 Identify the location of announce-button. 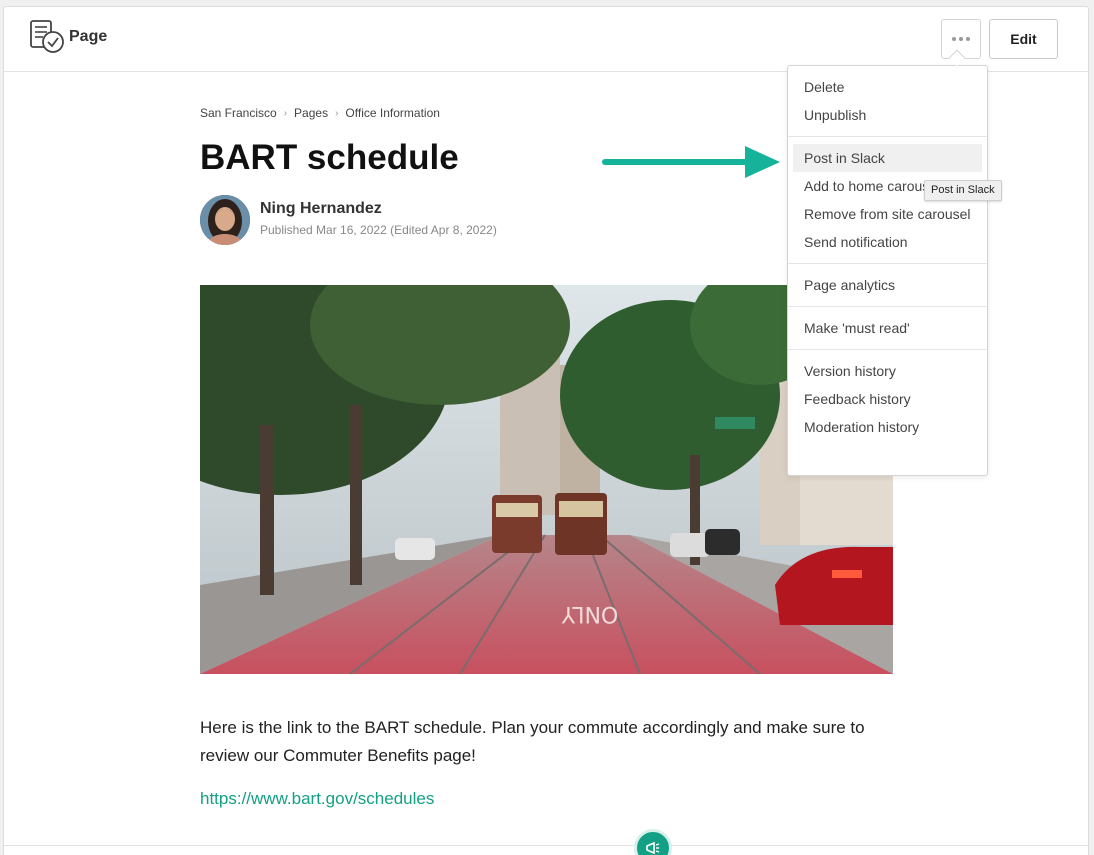
(653, 842).